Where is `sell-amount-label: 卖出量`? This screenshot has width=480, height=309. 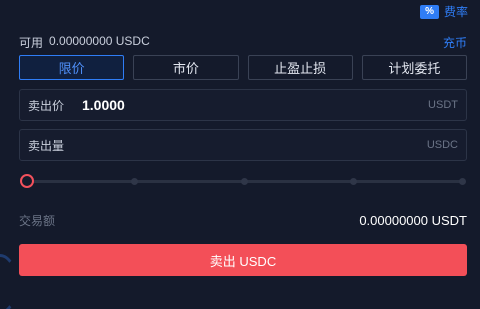
sell-amount-label: 卖出量 is located at coordinates (46, 145).